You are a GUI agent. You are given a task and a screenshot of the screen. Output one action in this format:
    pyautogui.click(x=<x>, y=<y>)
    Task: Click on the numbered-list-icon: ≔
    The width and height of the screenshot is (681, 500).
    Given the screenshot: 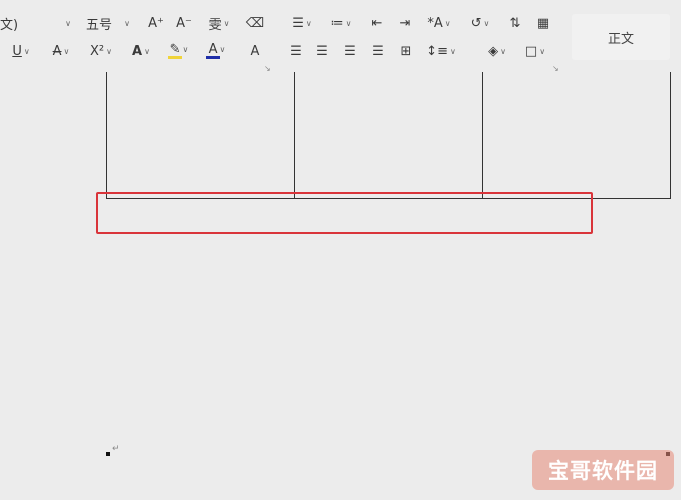 What is the action you would take?
    pyautogui.click(x=337, y=23)
    